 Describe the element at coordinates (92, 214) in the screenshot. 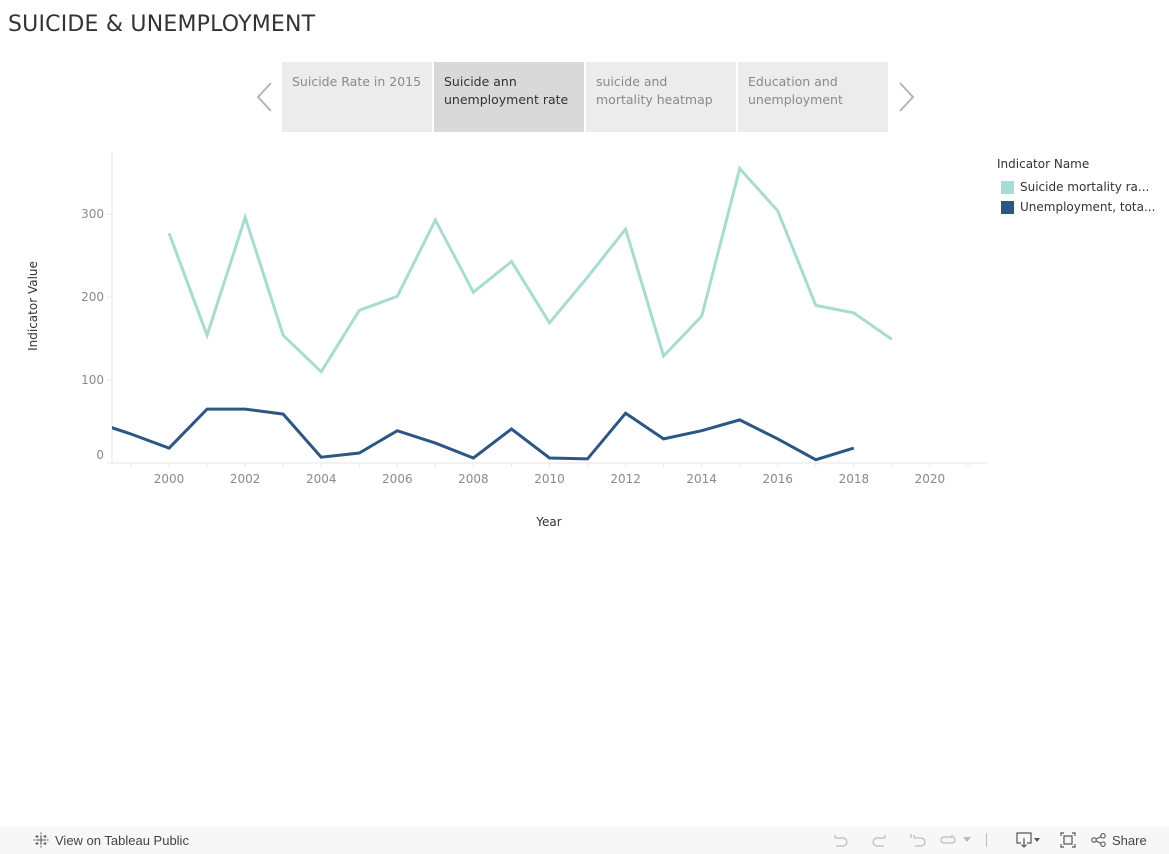

I see `y-tick-label: 300` at that location.